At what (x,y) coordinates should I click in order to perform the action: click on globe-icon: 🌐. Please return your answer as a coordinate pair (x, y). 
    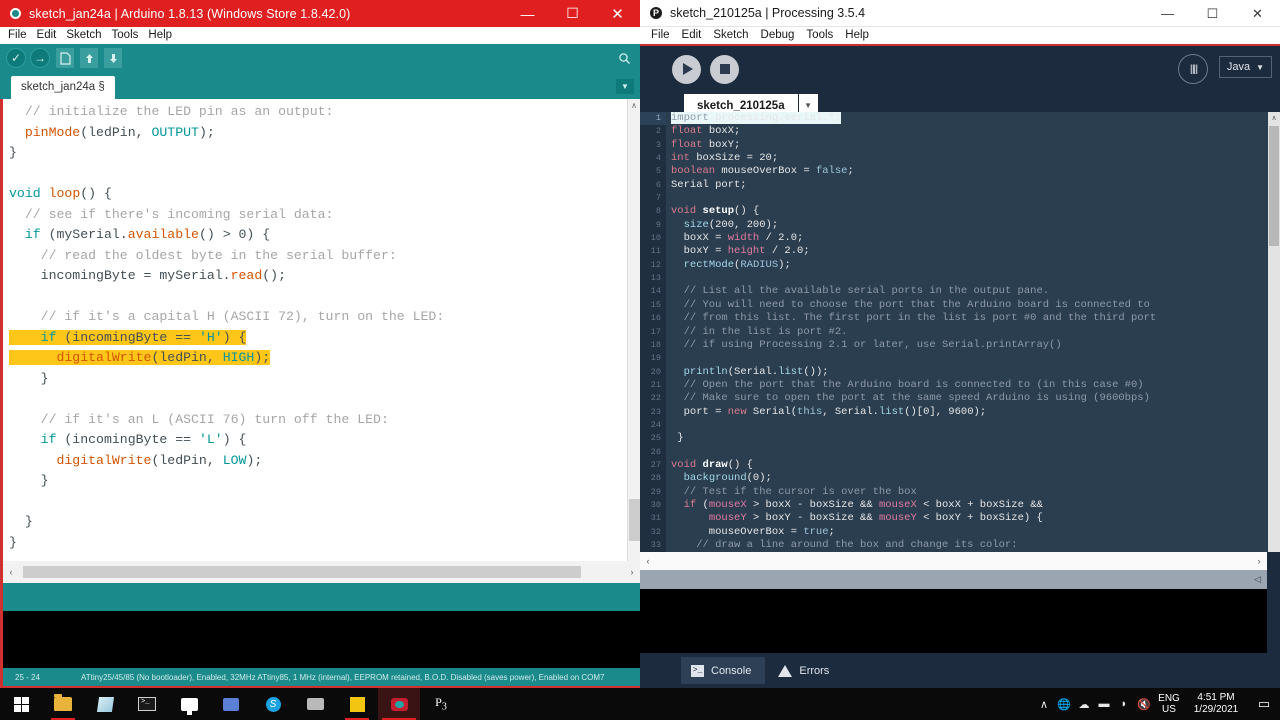
    Looking at the image, I should click on (1064, 704).